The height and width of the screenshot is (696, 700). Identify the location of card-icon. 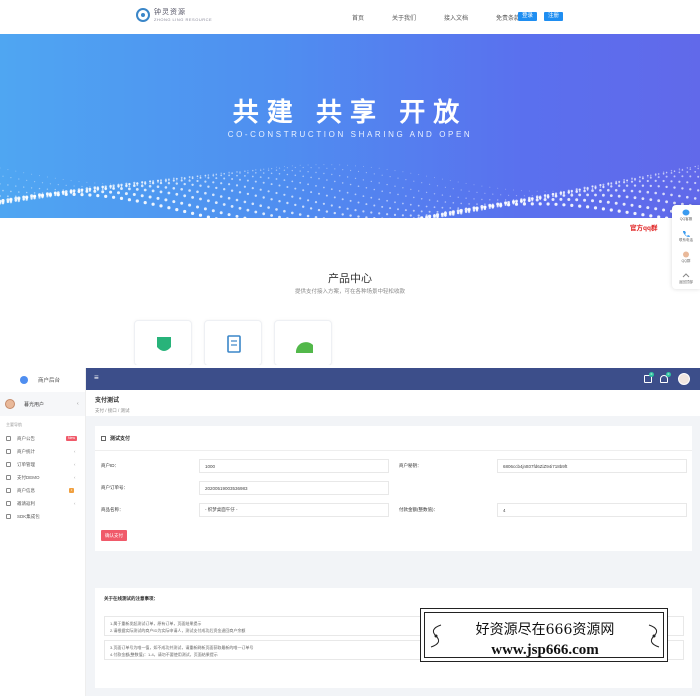
(8, 477).